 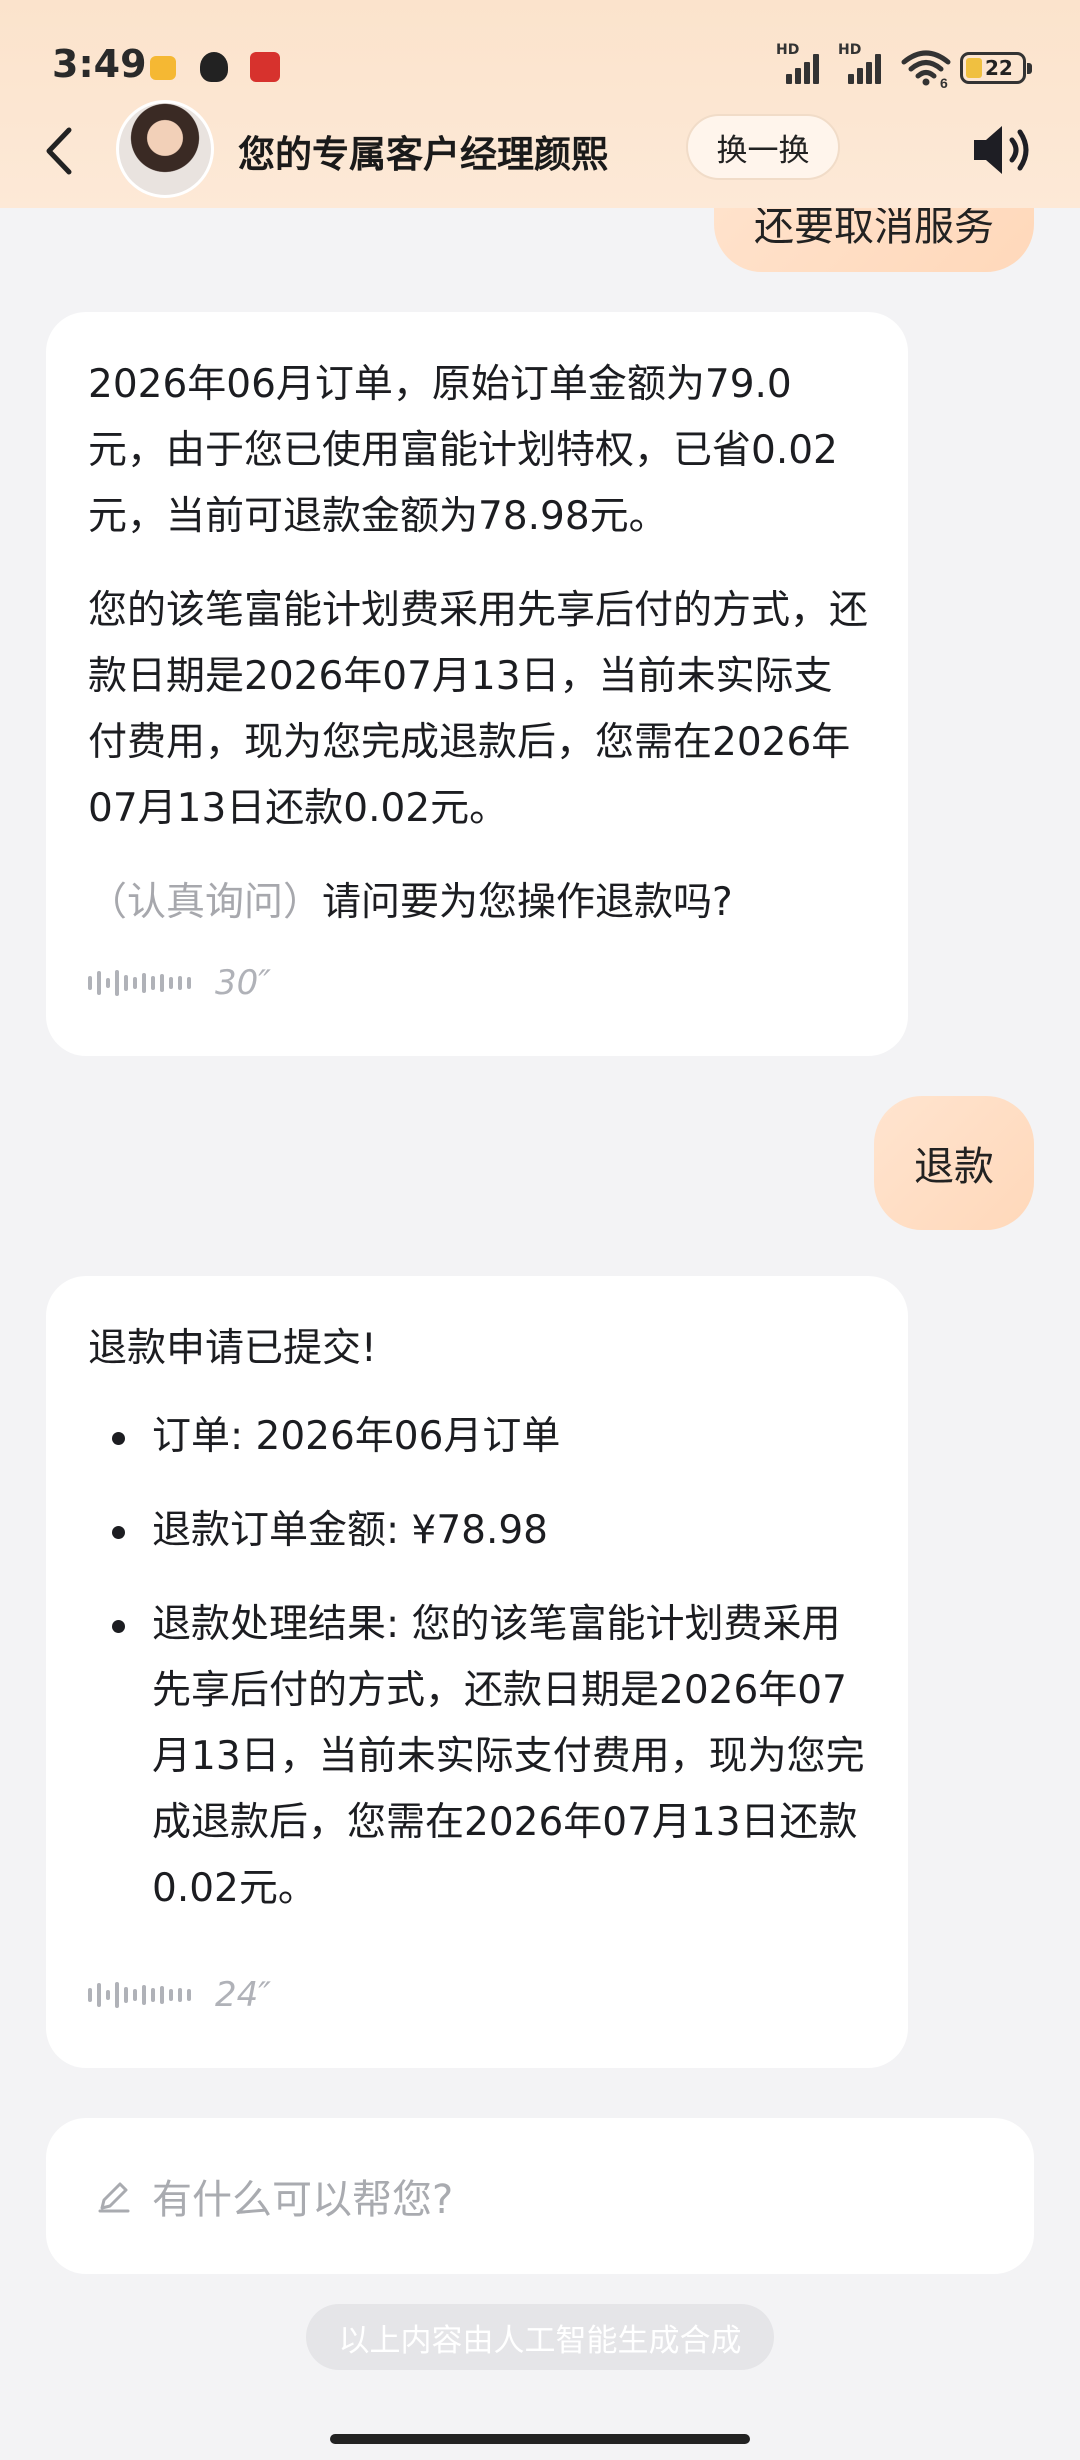 I want to click on ai-question: （认真询问）请问要为您操作退款吗?, so click(x=478, y=903).